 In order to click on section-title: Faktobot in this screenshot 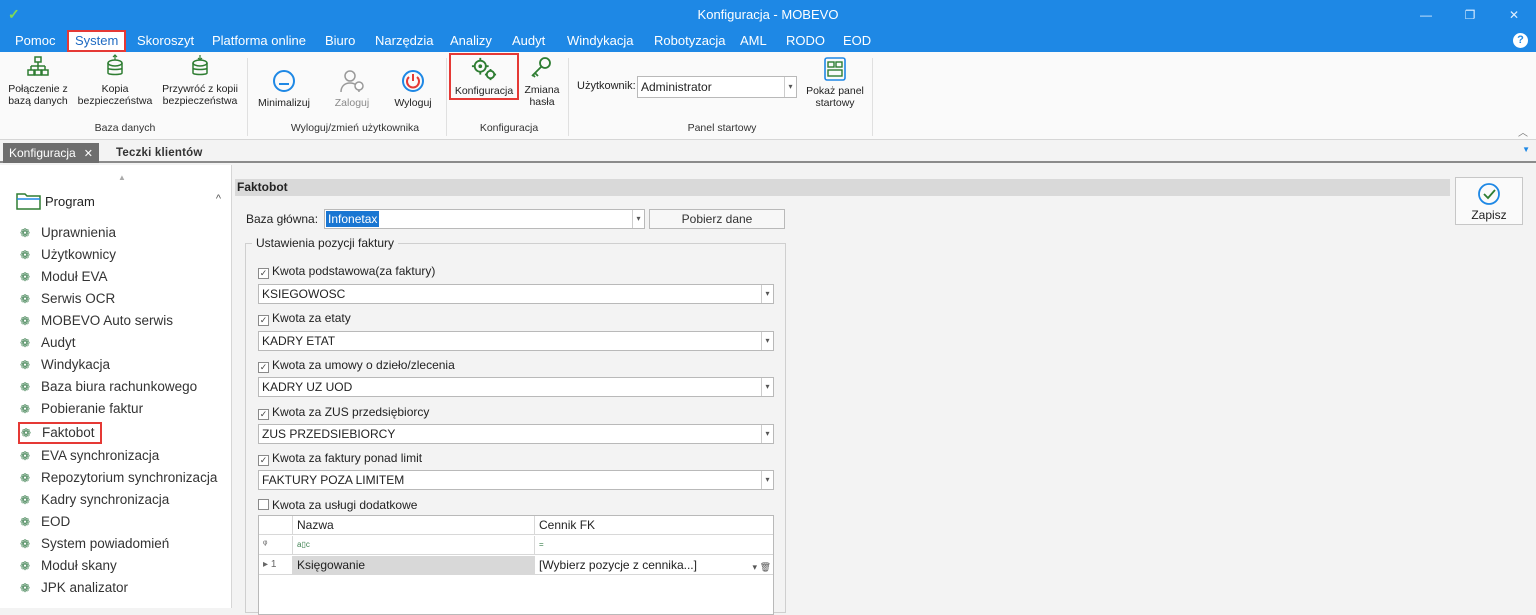, I will do `click(842, 187)`.